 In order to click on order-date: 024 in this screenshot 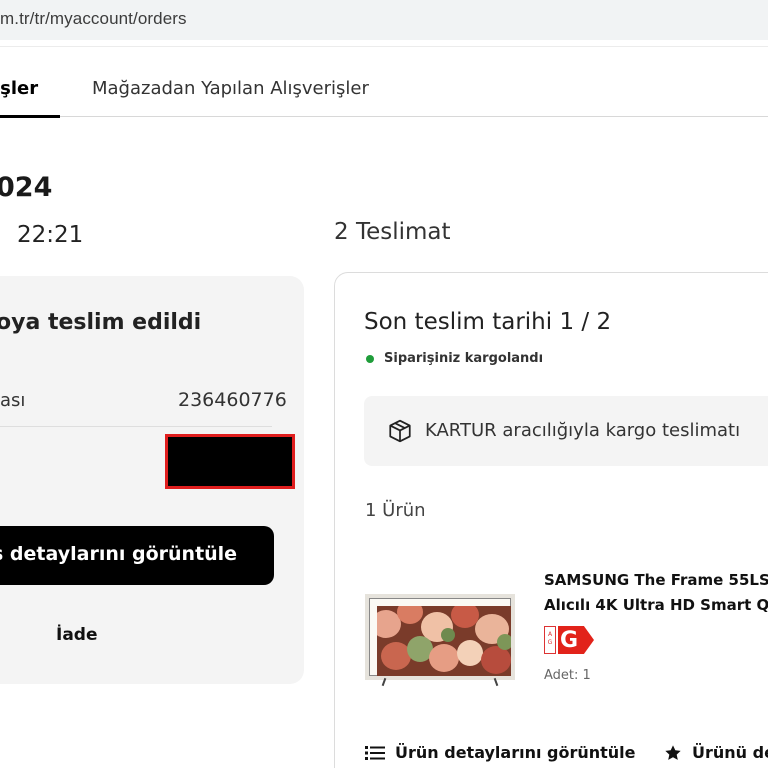, I will do `click(26, 187)`.